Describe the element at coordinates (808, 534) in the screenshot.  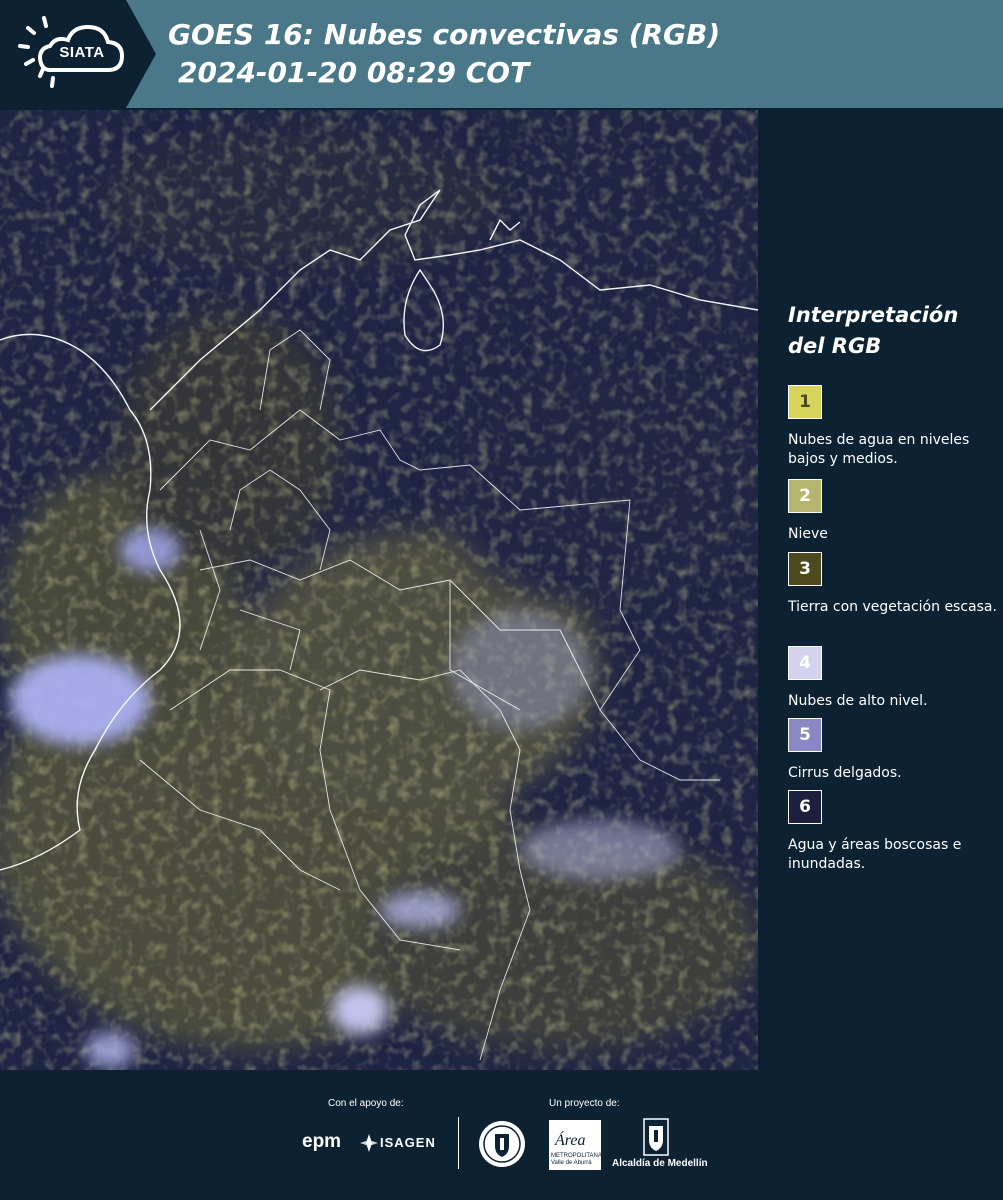
I see `legend-label-2: Nieve` at that location.